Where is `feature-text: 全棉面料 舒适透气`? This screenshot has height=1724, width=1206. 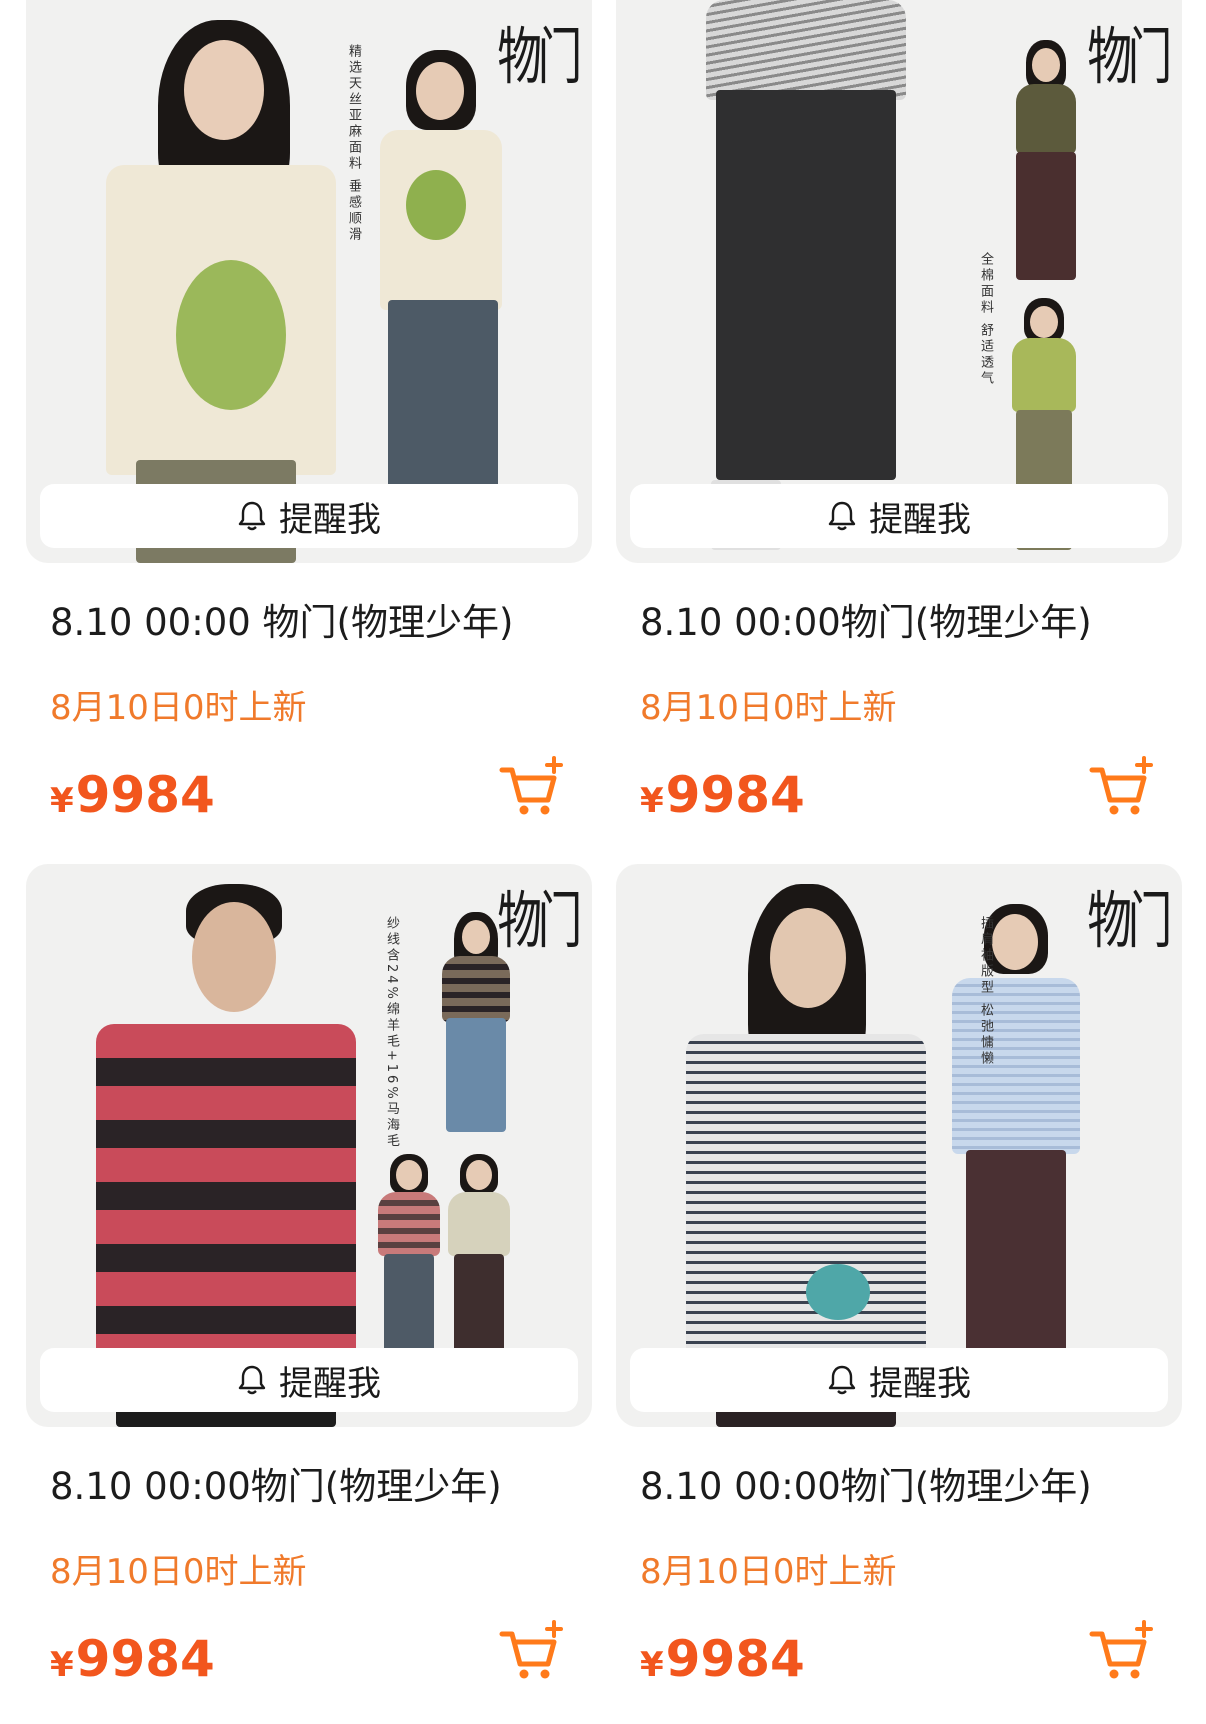
feature-text: 全棉面料 舒适透气 is located at coordinates (985, 320).